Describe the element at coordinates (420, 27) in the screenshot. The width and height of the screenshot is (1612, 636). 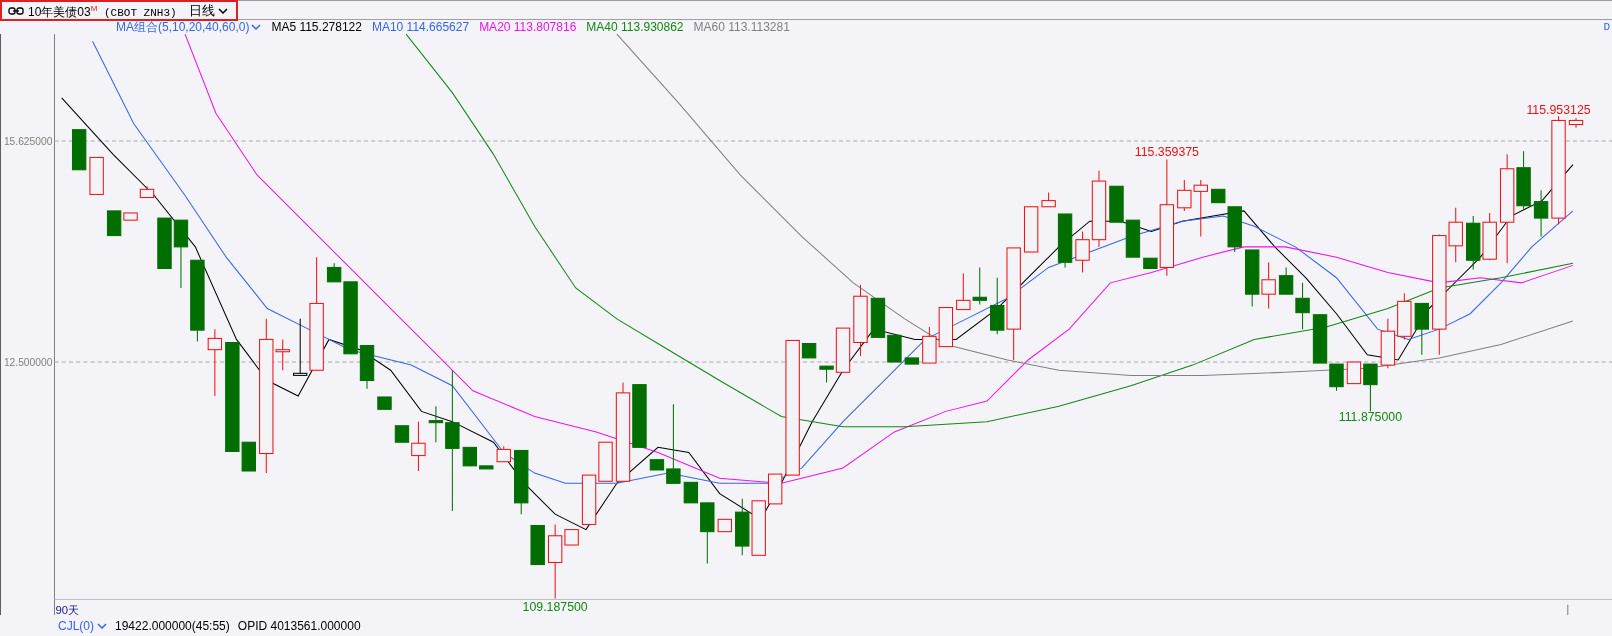
I see `ma-value: MA10 114.665627` at that location.